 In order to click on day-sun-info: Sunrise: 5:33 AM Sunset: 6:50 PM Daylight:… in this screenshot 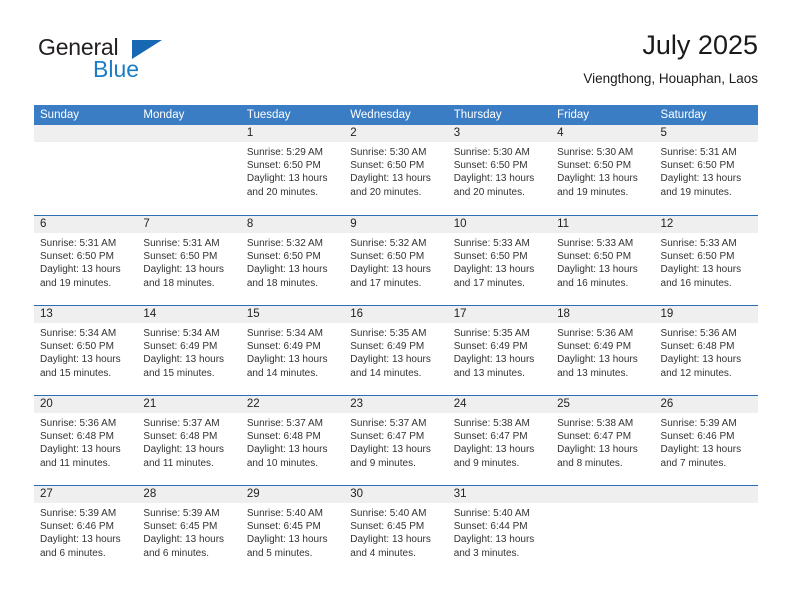, I will do `click(602, 261)`.